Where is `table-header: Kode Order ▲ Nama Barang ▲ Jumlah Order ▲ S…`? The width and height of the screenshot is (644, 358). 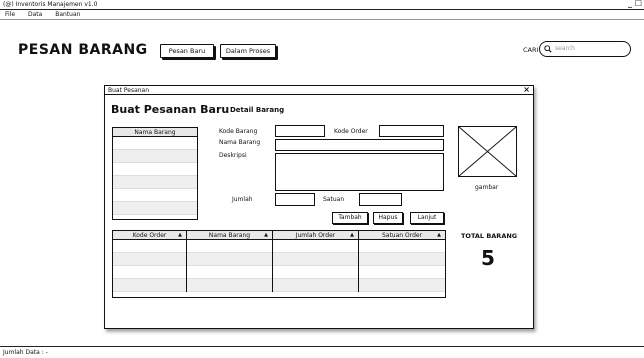
table-header: Kode Order ▲ Nama Barang ▲ Jumlah Order ▲ S… is located at coordinates (279, 235).